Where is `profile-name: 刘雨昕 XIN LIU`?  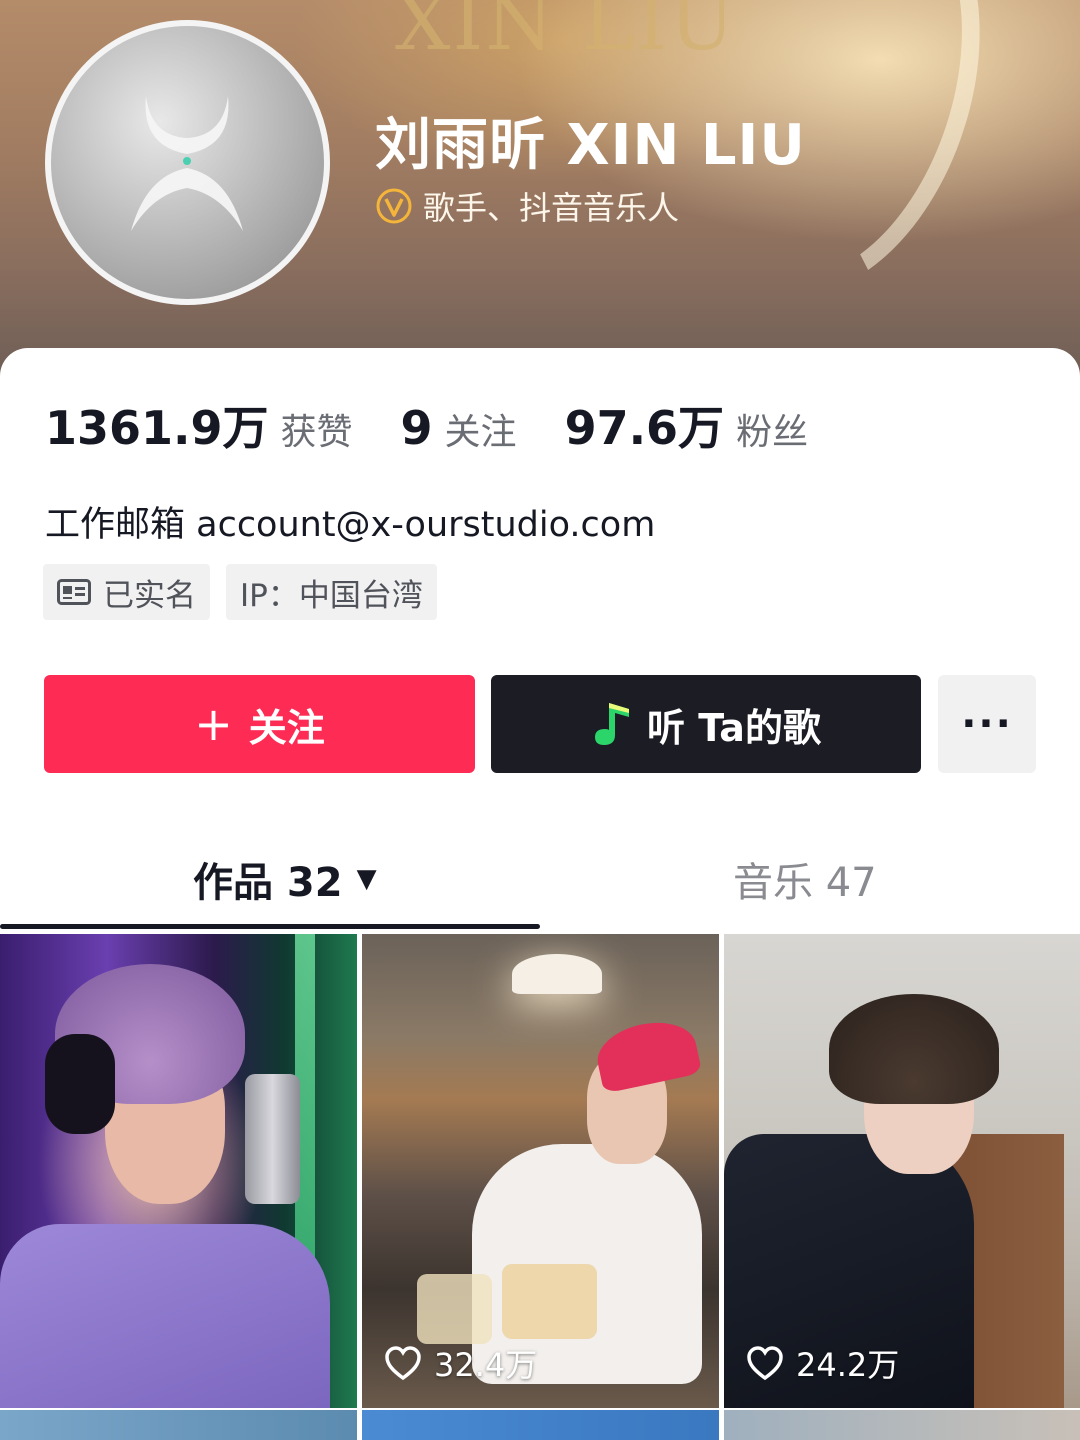
profile-name: 刘雨昕 XIN LIU is located at coordinates (590, 145).